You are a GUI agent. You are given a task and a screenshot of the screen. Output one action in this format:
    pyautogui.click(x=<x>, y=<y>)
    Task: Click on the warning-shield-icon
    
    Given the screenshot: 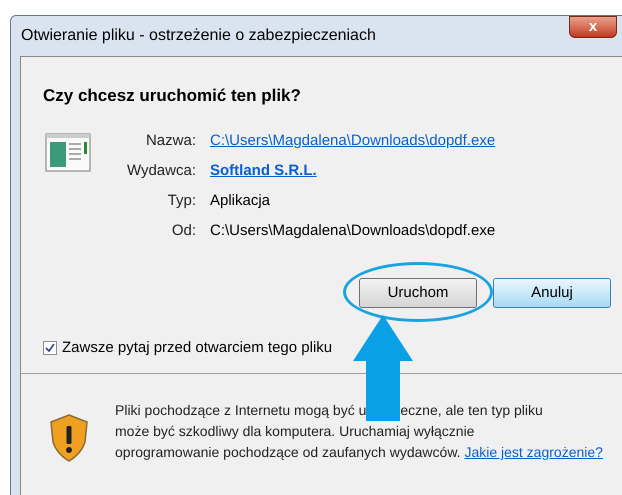 What is the action you would take?
    pyautogui.click(x=69, y=438)
    